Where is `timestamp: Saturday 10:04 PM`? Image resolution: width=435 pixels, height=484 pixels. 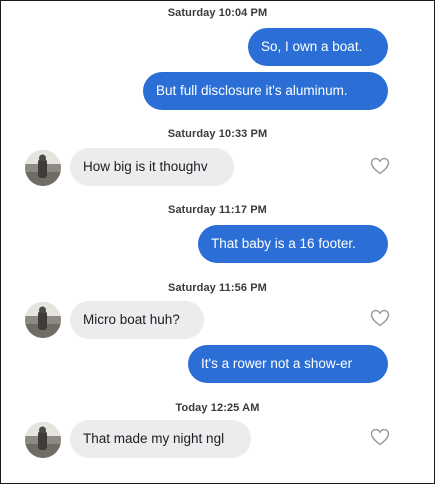 timestamp: Saturday 10:04 PM is located at coordinates (217, 13).